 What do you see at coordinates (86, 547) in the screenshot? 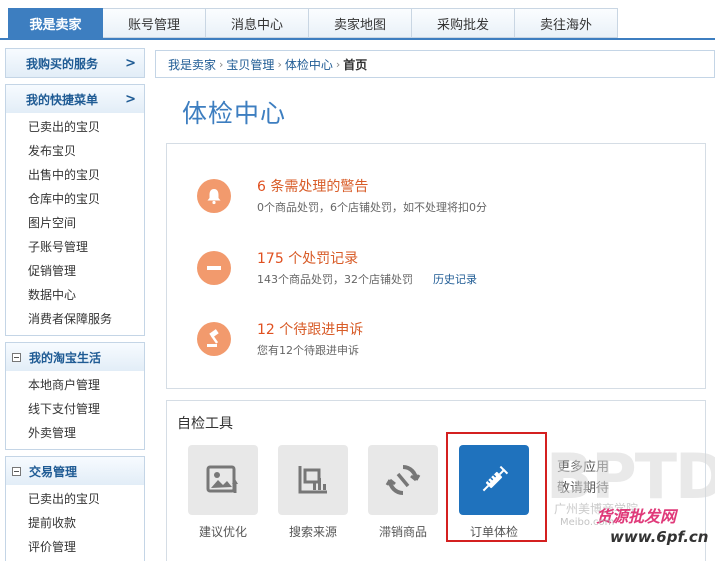
I see `sidebar-item-reviews: 评价管理` at bounding box center [86, 547].